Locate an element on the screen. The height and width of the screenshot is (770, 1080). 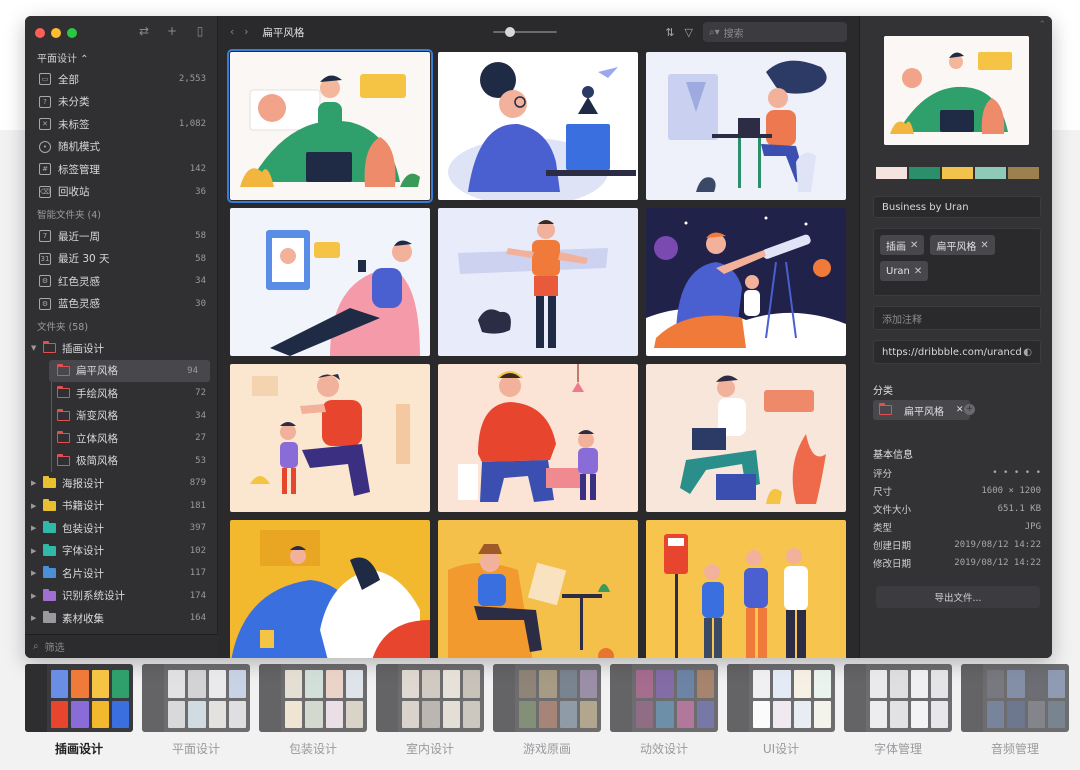
tag-chip: 扁平风格 ✕ is located at coordinates (962, 245).